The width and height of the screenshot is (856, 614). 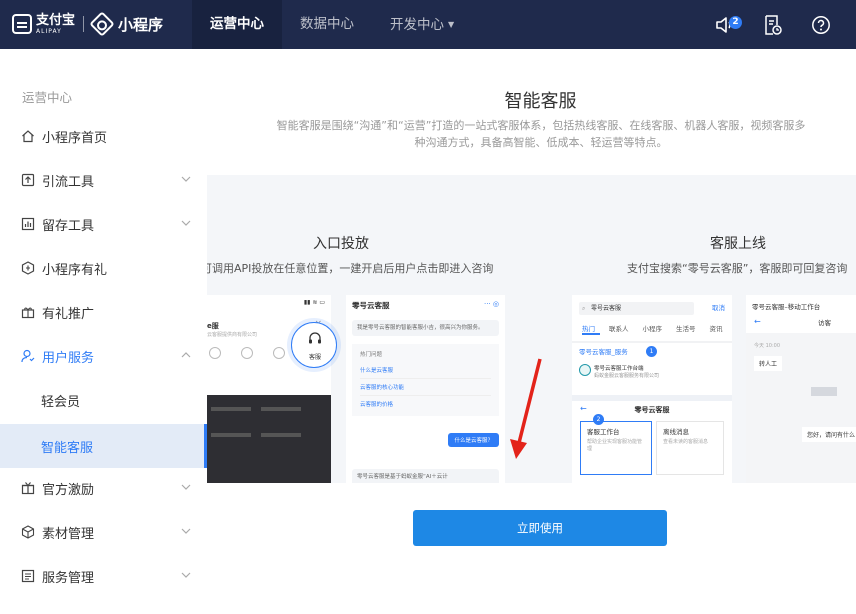 What do you see at coordinates (103, 180) in the screenshot?
I see `sidebar-item-traffic-tools: 引流工具` at bounding box center [103, 180].